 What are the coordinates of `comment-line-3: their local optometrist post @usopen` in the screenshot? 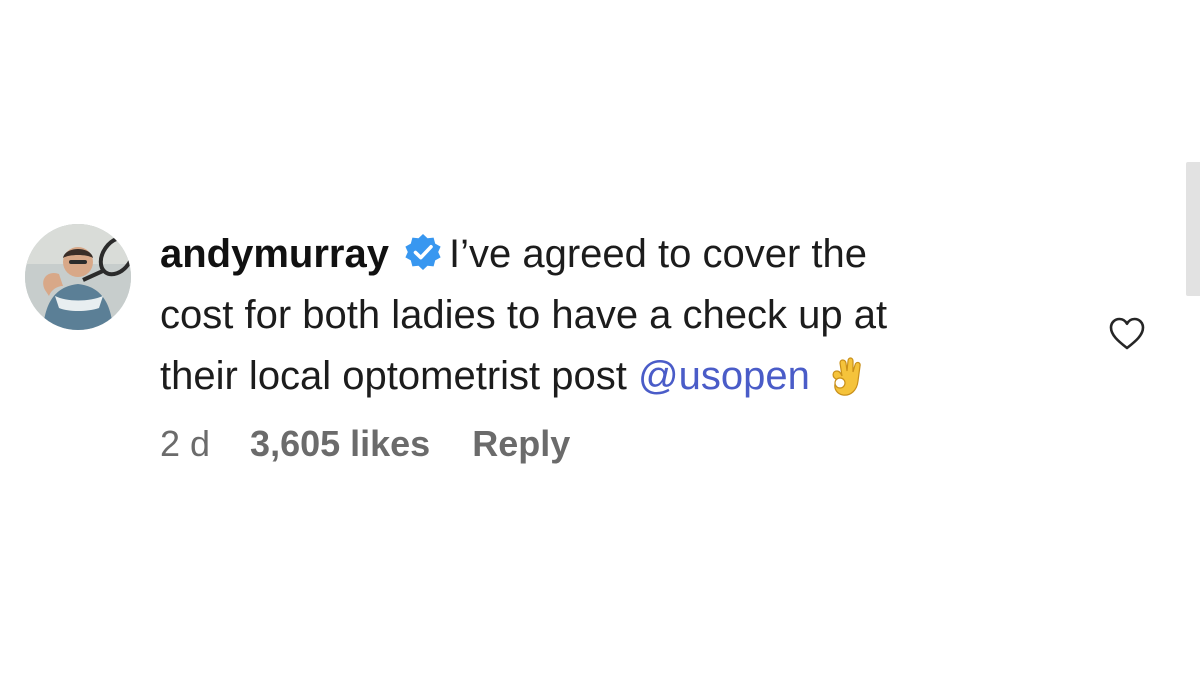 It's located at (610, 376).